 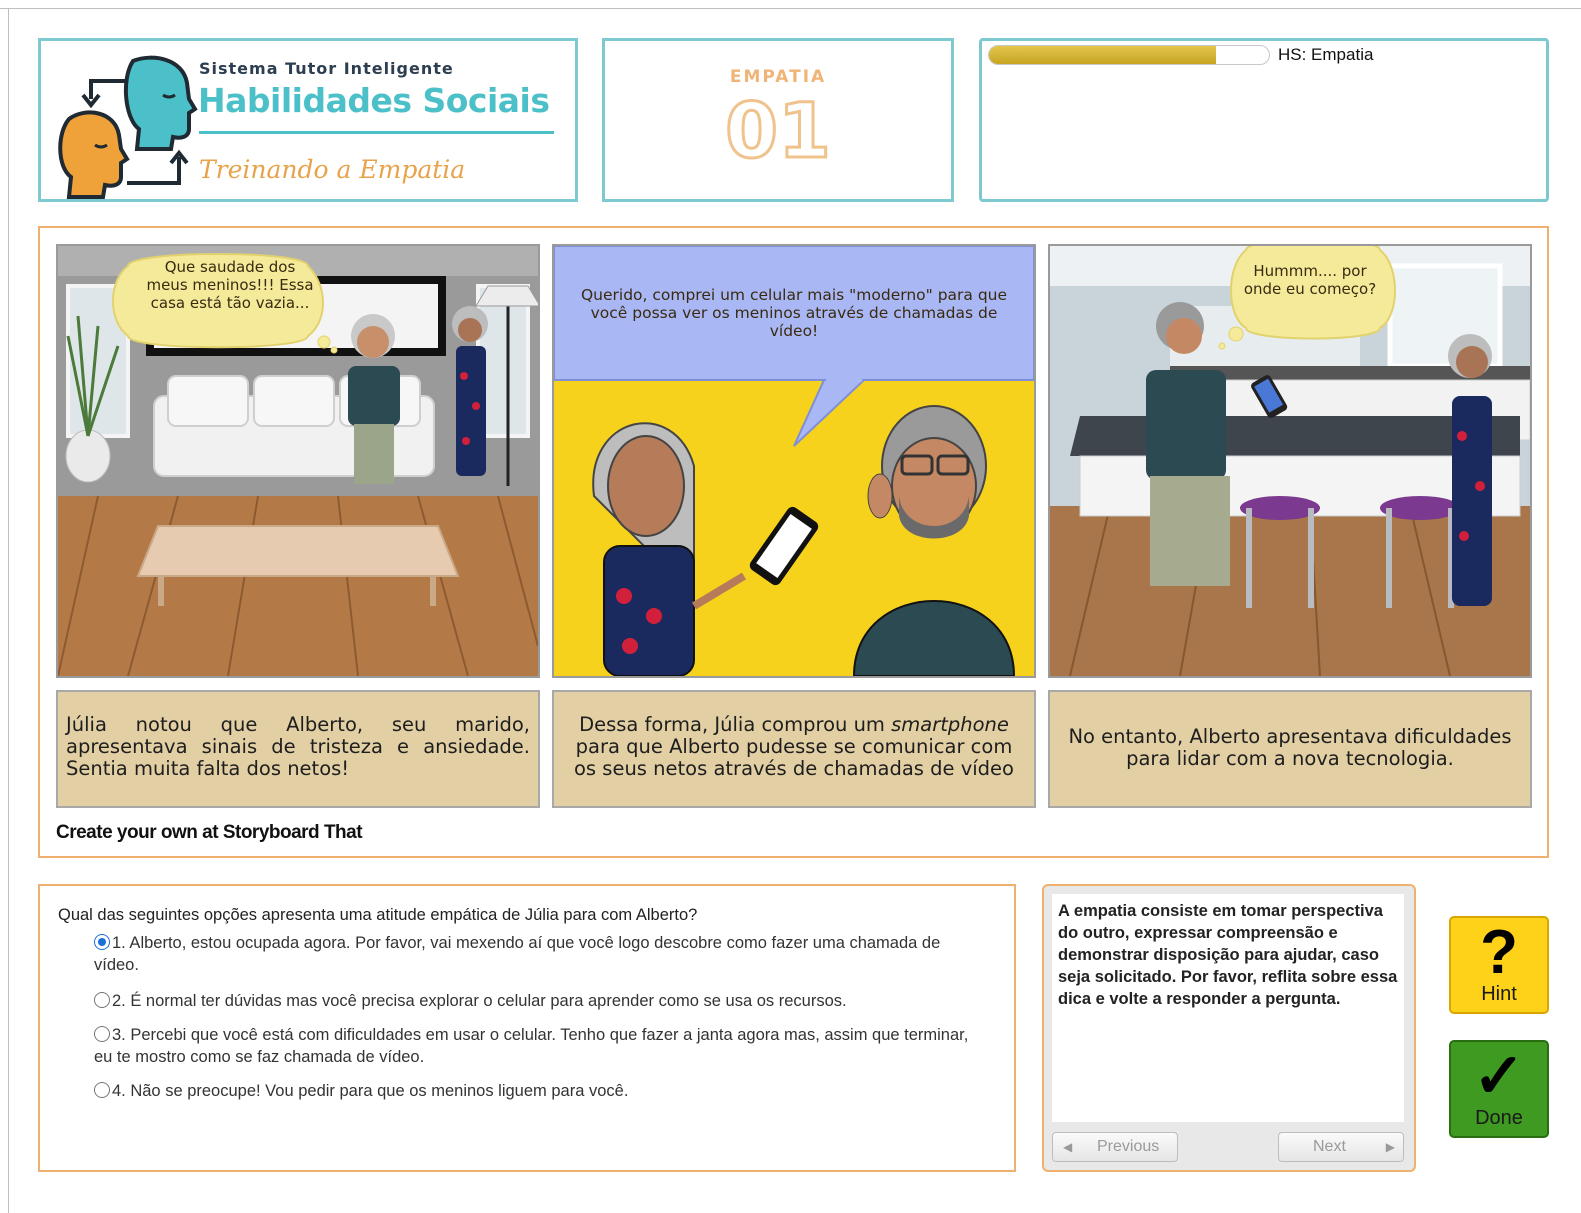 I want to click on module-label: EMPATIA, so click(x=778, y=77).